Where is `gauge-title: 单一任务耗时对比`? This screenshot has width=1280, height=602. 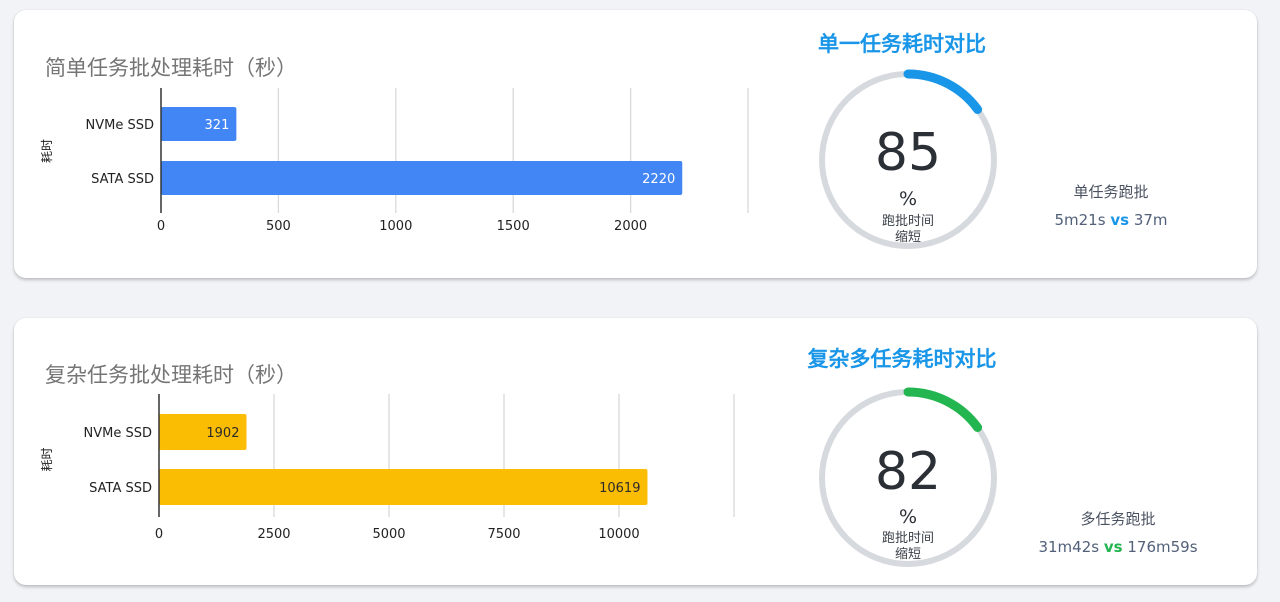 gauge-title: 单一任务耗时对比 is located at coordinates (902, 44).